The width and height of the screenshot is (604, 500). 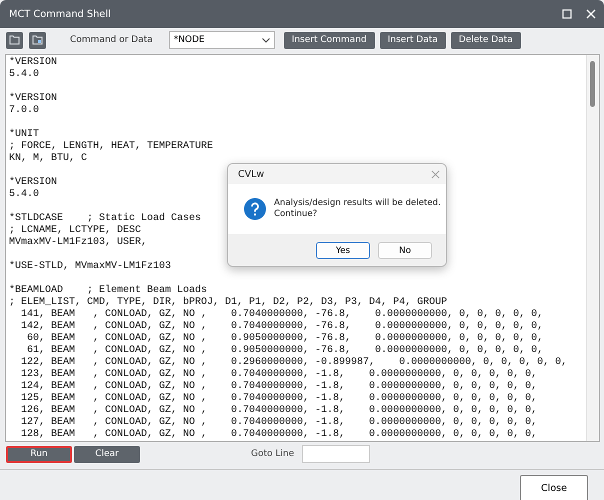 What do you see at coordinates (279, 399) in the screenshot?
I see `code-line: 125, BEAM , CONLOAD, GZ, NO , 0.7040000000, -1.8, 0.0000000000, 0, 0, 0, 0, 0,` at bounding box center [279, 399].